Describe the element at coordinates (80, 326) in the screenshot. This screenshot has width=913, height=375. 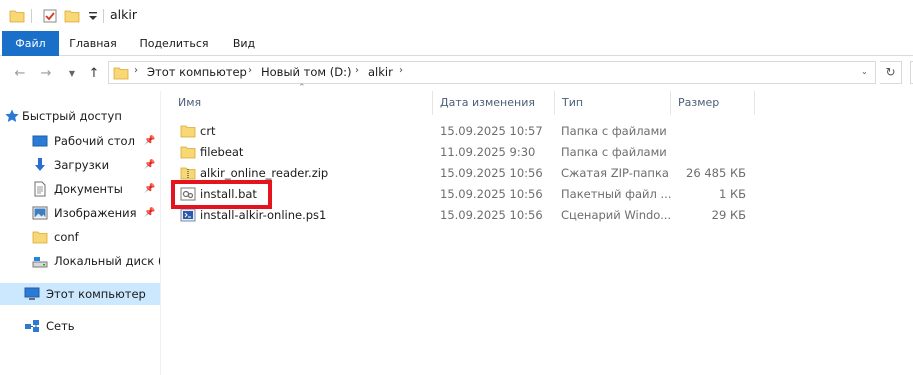
I see `nav-item-network: Сеть` at that location.